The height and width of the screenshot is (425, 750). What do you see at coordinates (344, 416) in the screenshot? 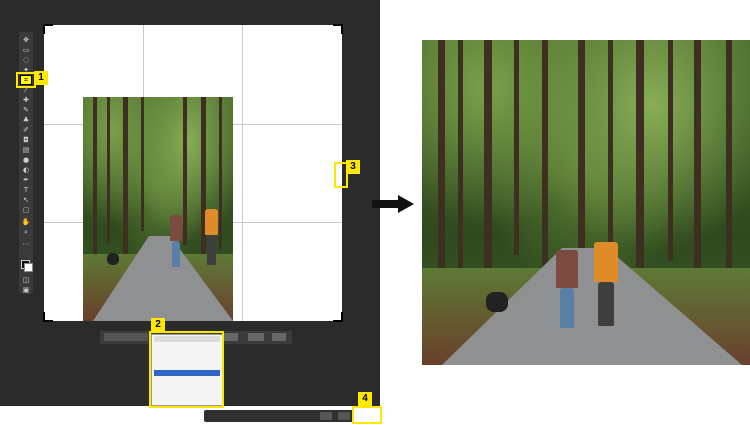
I see `reset-button` at bounding box center [344, 416].